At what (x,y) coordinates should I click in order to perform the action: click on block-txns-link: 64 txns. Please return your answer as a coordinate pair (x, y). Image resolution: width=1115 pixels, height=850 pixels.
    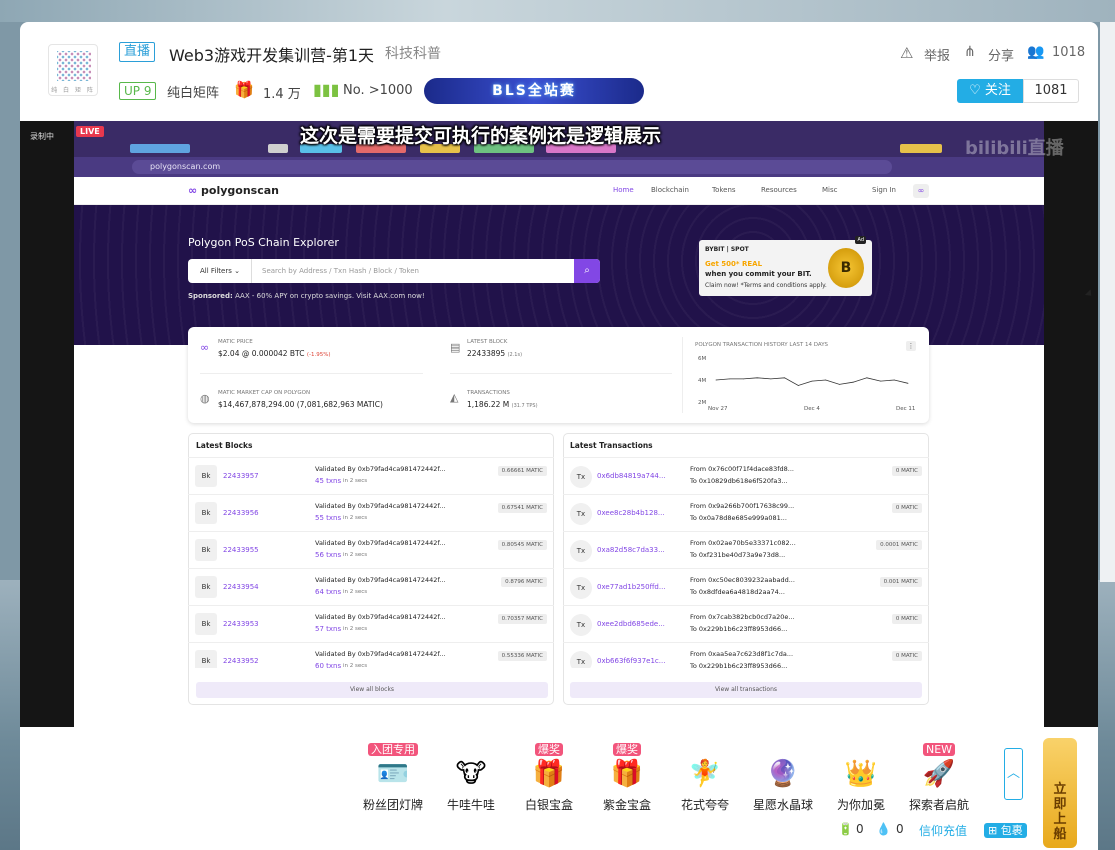
    Looking at the image, I should click on (328, 592).